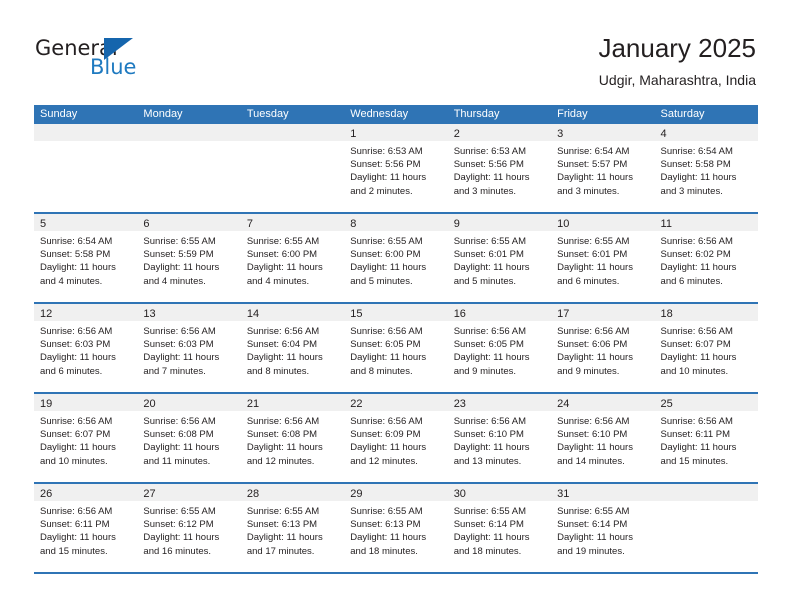 This screenshot has width=792, height=612. Describe the element at coordinates (396, 312) in the screenshot. I see `day-number-band: 15` at that location.